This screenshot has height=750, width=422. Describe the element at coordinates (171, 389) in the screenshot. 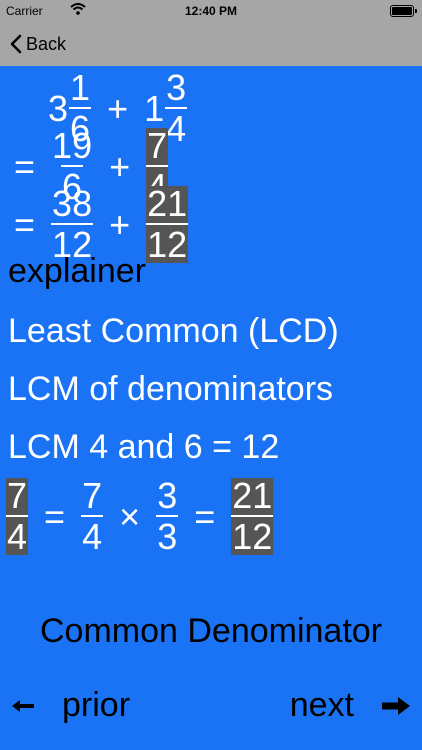

I see `explain-line-lcm: LCM of denominators` at that location.